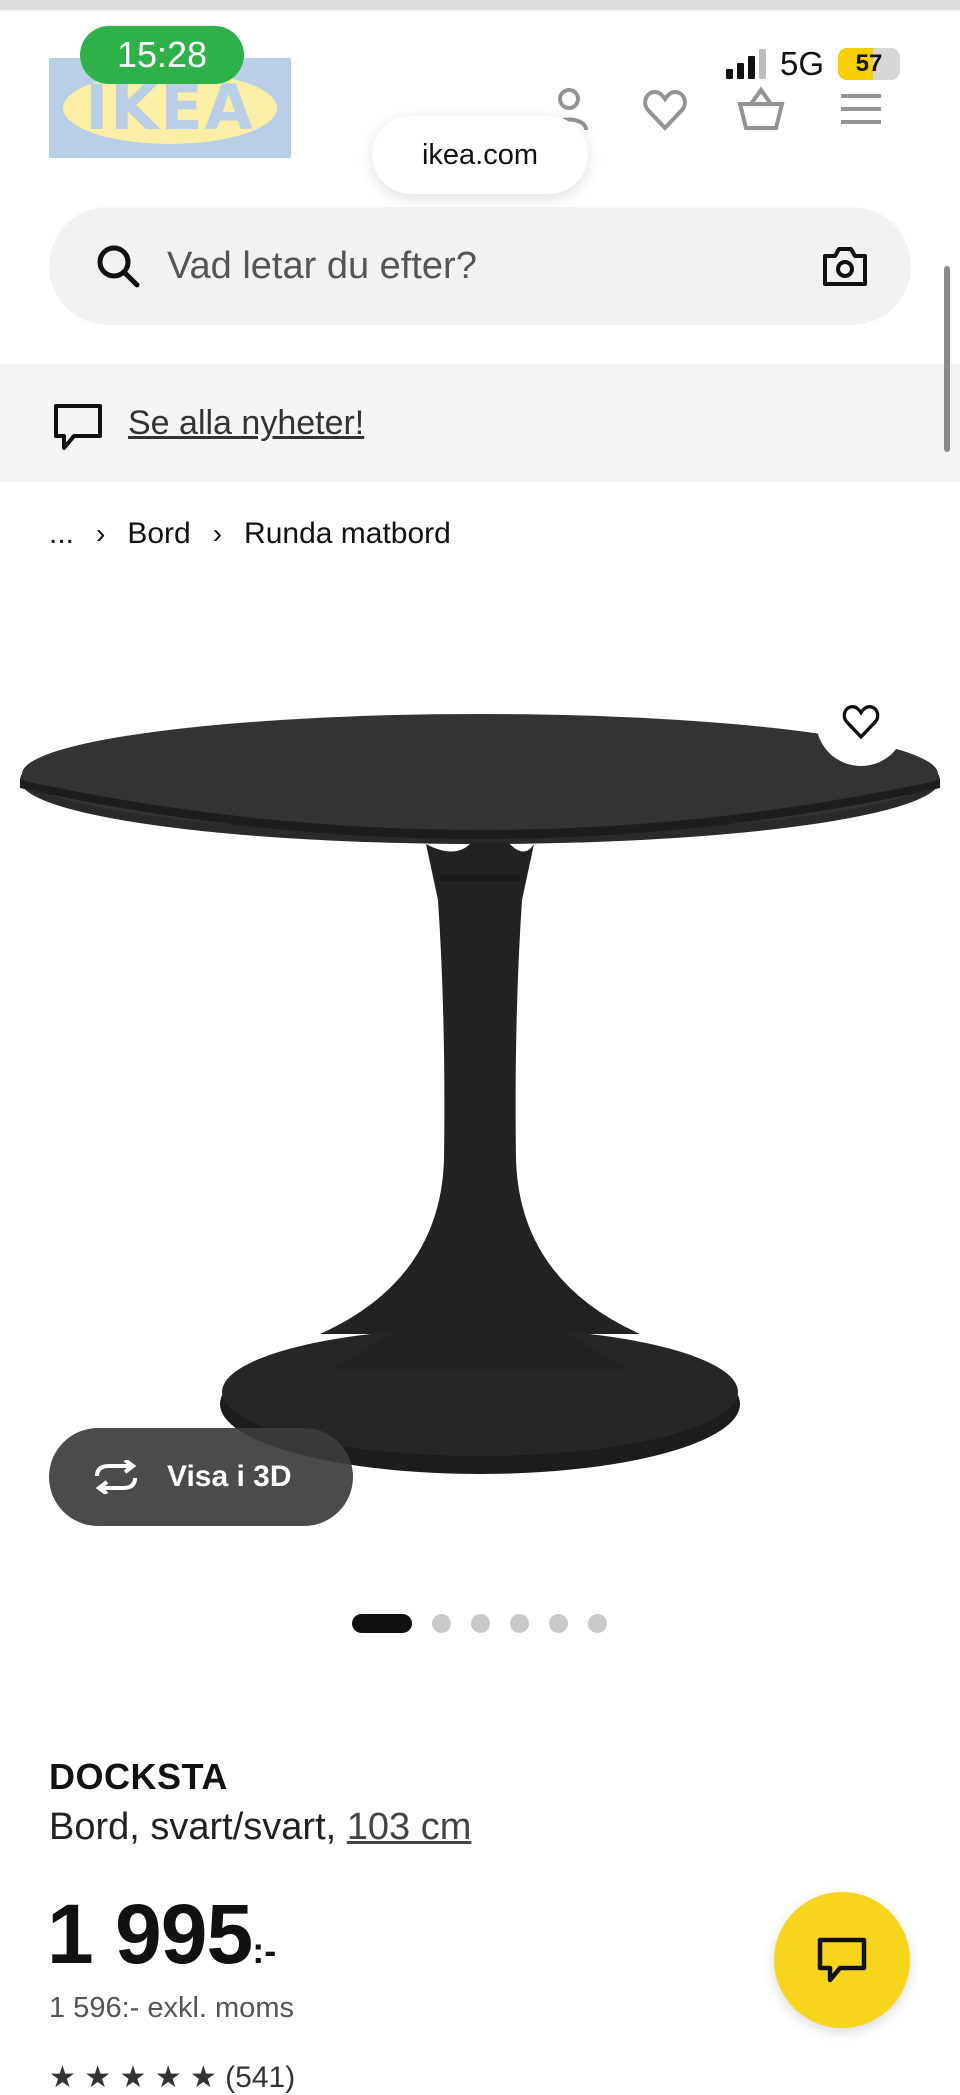  I want to click on search-input, so click(487, 266).